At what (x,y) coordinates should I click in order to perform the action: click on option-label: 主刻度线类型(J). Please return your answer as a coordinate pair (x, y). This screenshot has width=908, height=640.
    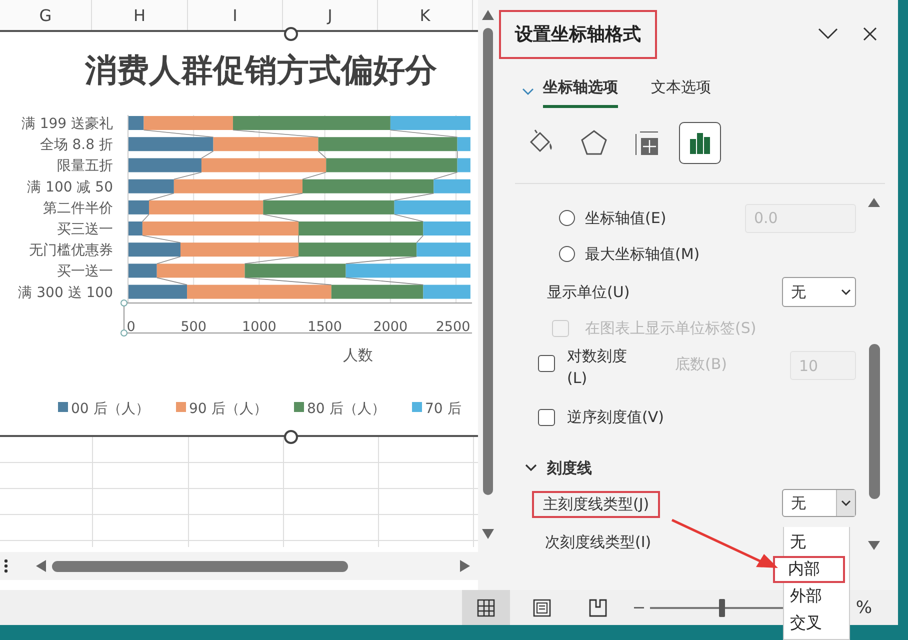
    Looking at the image, I should click on (596, 504).